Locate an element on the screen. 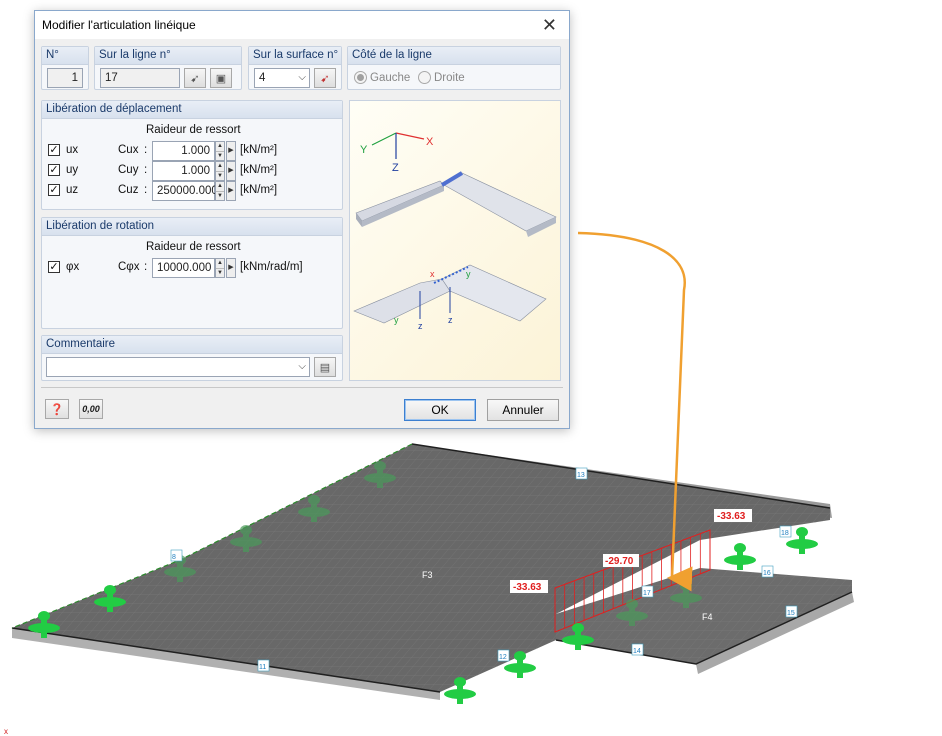 This screenshot has width=942, height=736. hinge-illustration: X Y Z x y y z z is located at coordinates (455, 240).